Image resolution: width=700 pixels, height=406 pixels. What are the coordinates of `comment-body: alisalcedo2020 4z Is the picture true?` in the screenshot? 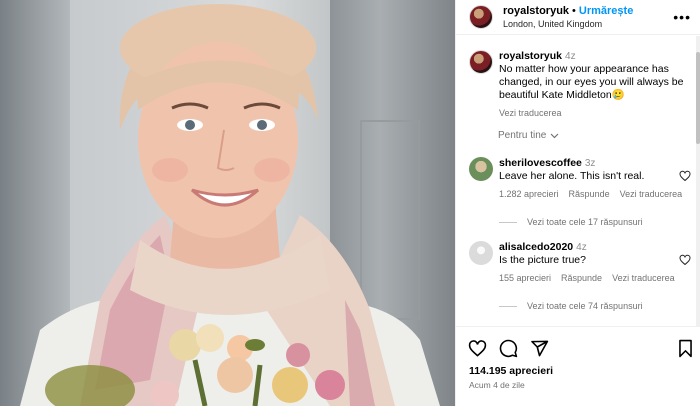 It's located at (595, 254).